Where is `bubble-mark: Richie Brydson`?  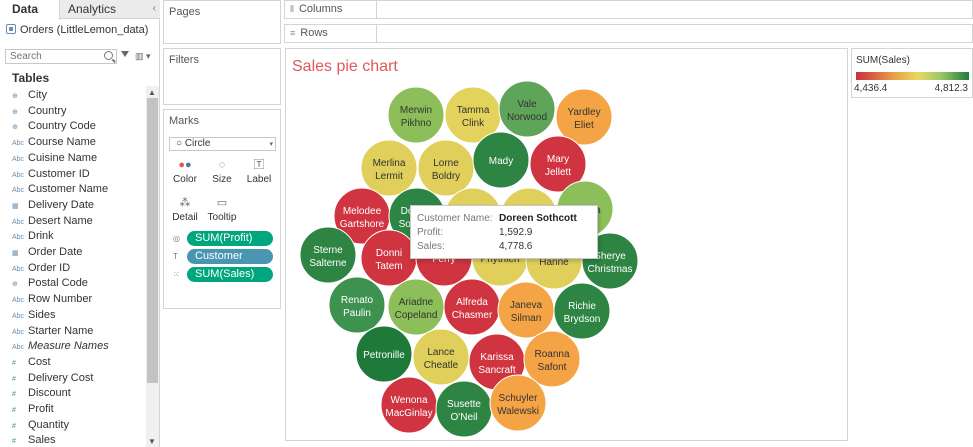 bubble-mark: Richie Brydson is located at coordinates (582, 311).